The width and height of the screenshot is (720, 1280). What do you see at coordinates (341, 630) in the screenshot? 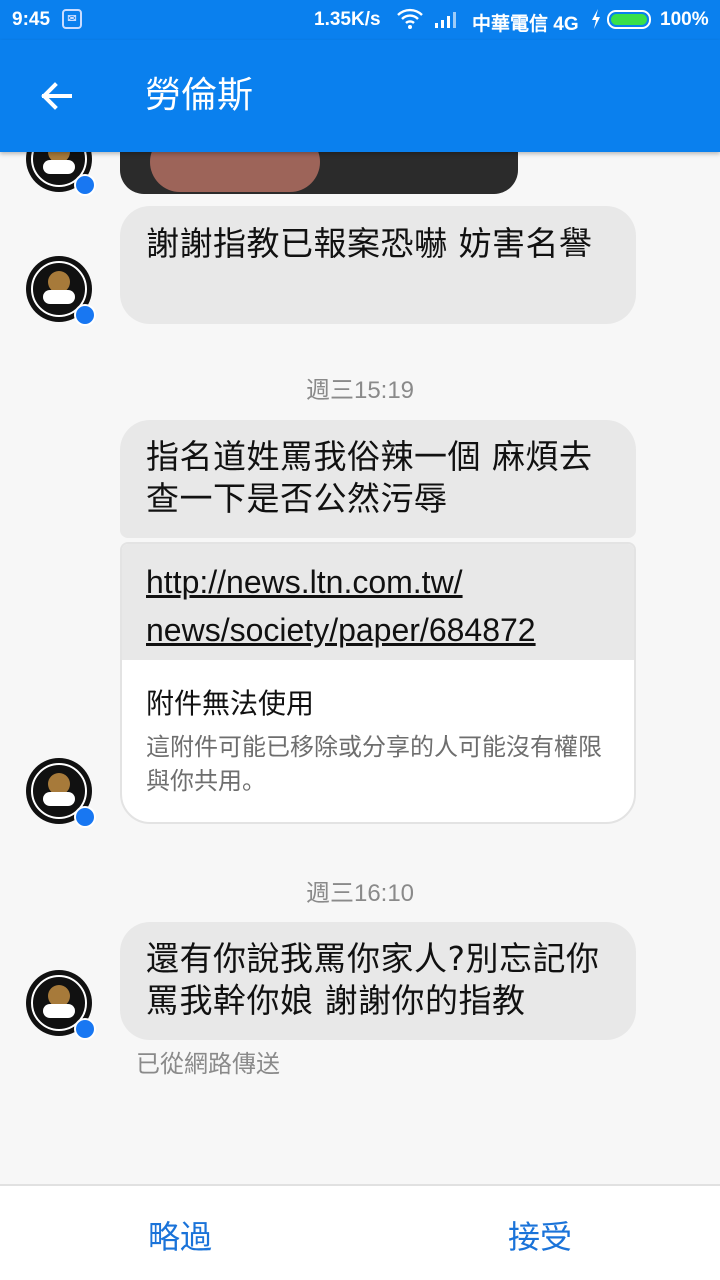
I see `link-line-2: news/society/paper/684872` at bounding box center [341, 630].